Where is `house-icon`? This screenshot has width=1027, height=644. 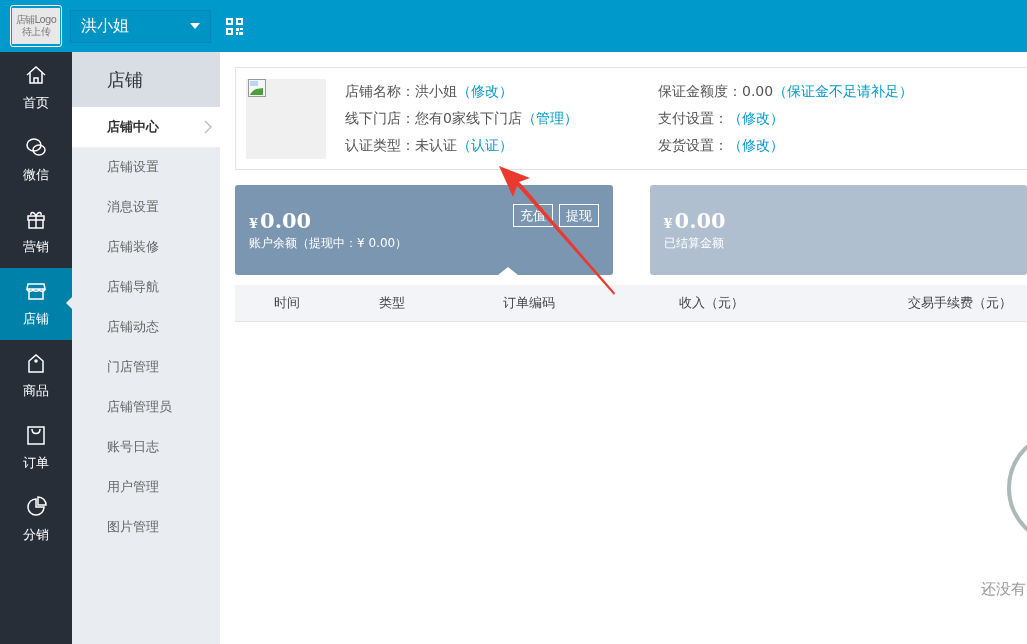
house-icon is located at coordinates (36, 75).